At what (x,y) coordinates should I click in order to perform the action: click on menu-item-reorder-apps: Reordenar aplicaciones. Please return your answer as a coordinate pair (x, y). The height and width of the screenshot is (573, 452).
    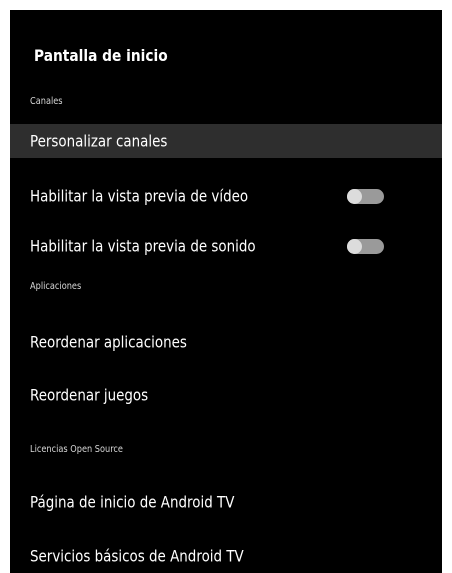
    Looking at the image, I should click on (226, 342).